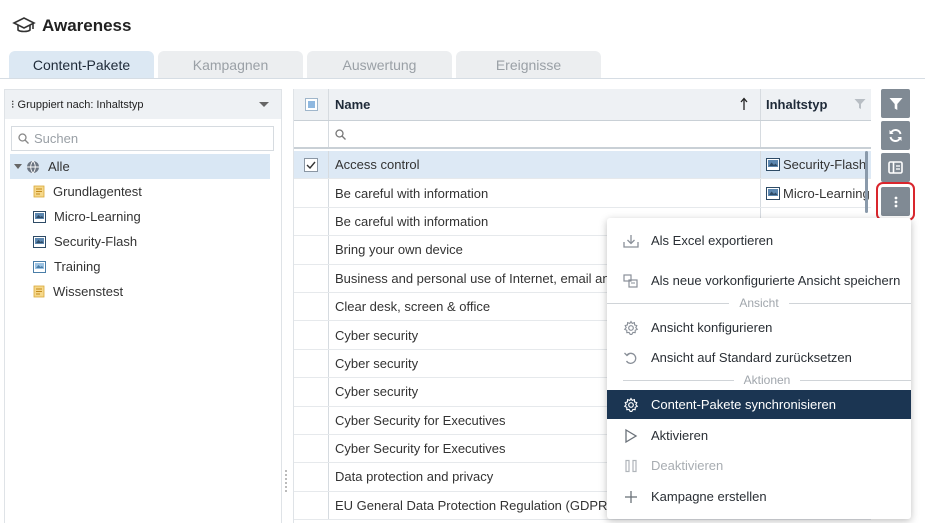  I want to click on row-name: Be careful with information, so click(412, 193).